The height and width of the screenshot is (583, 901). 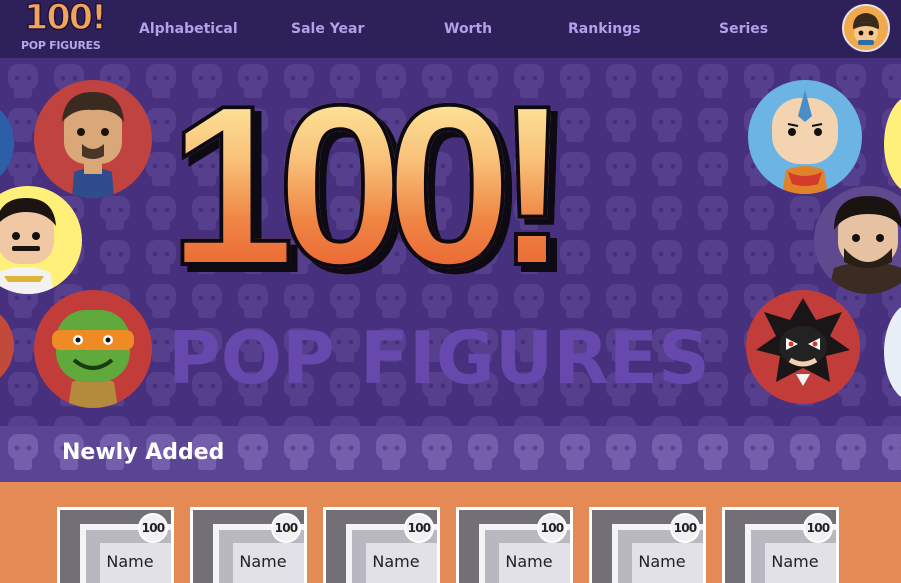 I want to click on nav-link-worth: Worth, so click(x=468, y=29).